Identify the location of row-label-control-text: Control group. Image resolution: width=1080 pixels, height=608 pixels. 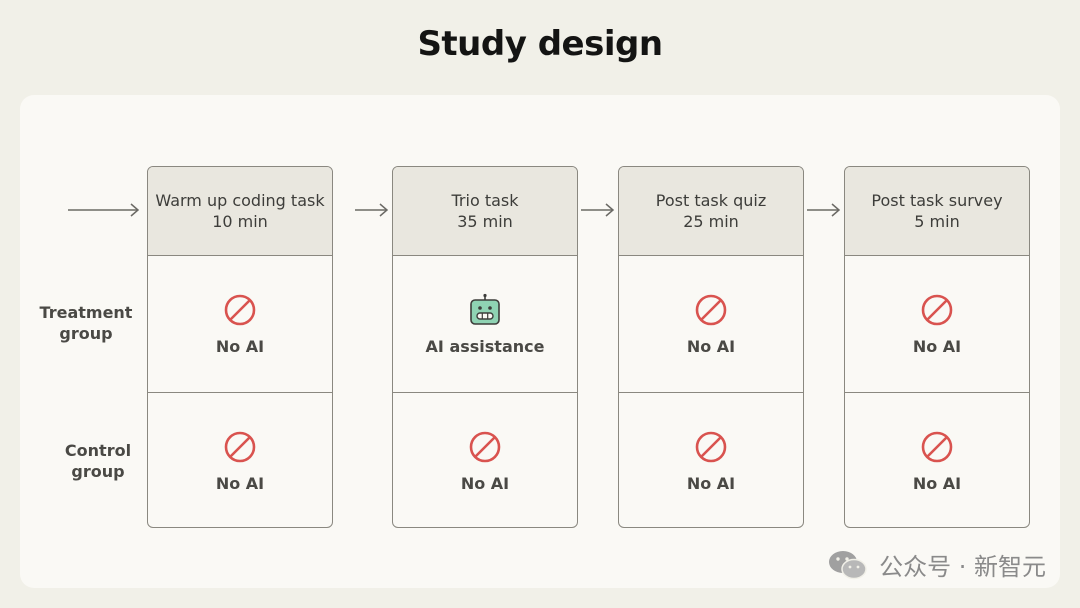
(98, 461).